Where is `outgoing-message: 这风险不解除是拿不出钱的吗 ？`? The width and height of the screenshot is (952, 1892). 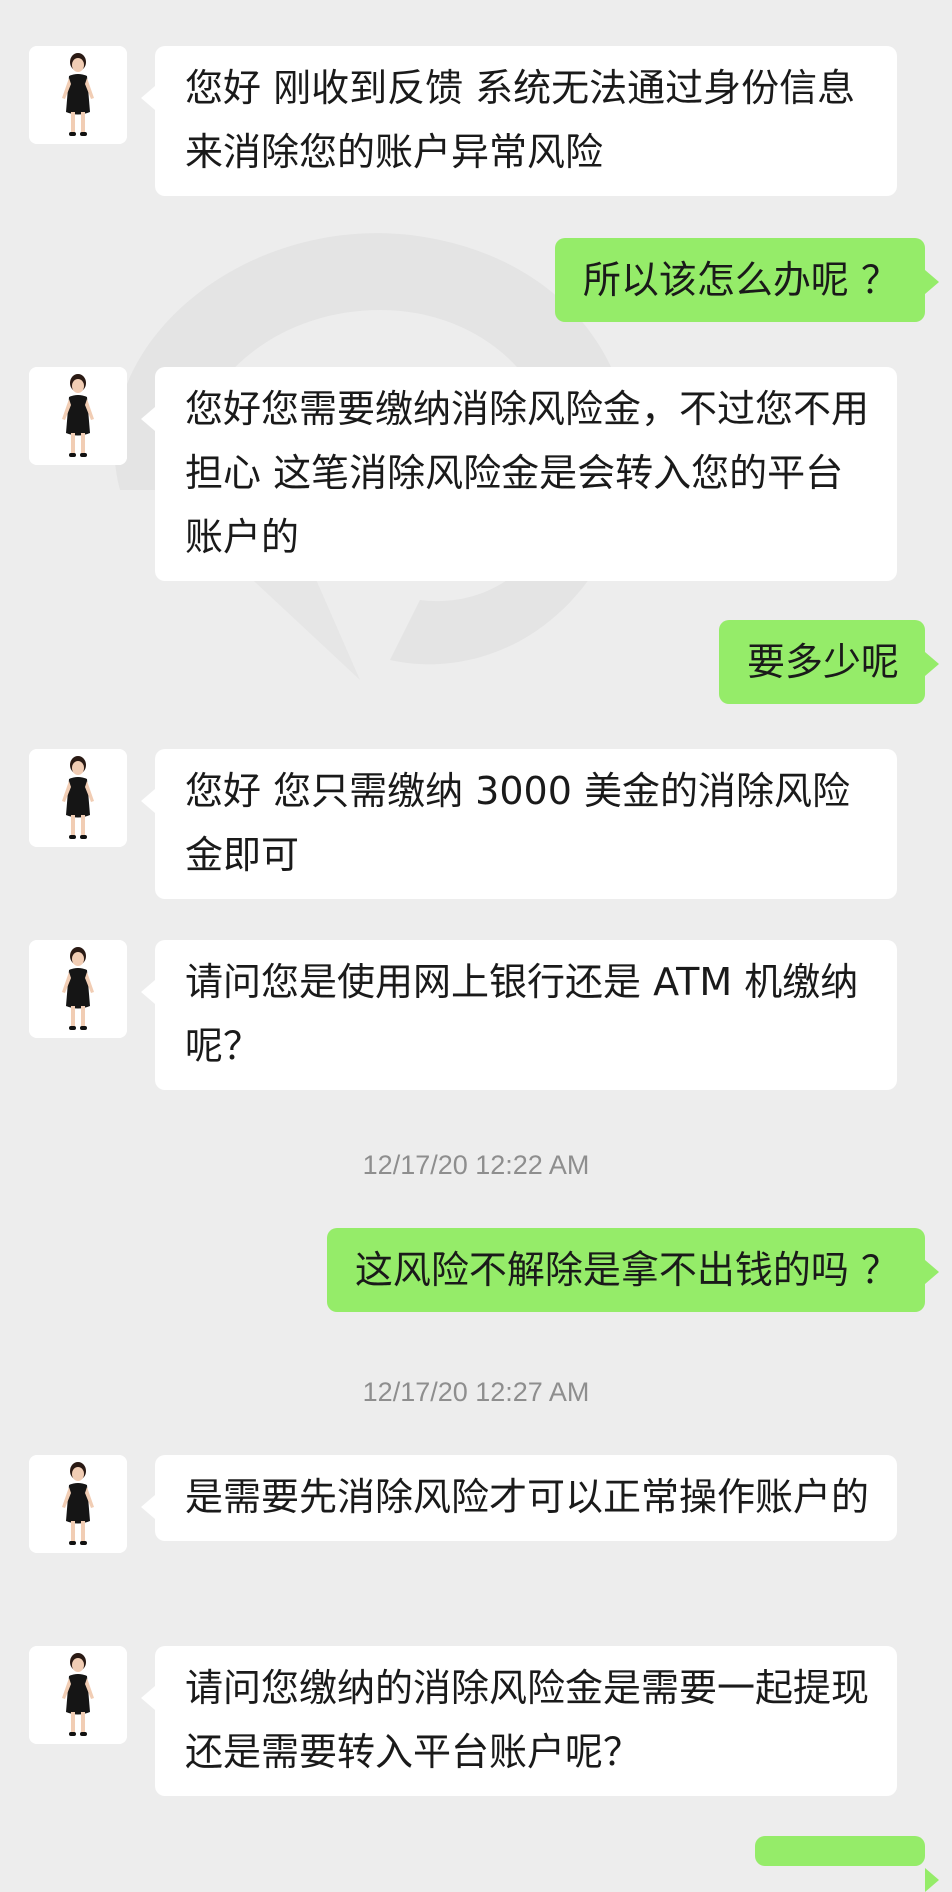
outgoing-message: 这风险不解除是拿不出钱的吗 ？ is located at coordinates (633, 1270).